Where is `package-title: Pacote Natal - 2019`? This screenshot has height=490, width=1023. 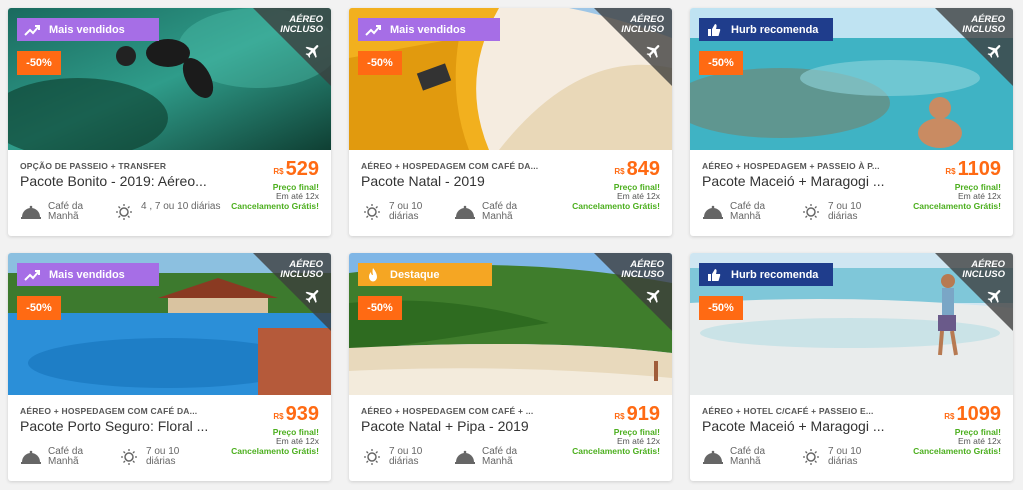
package-title: Pacote Natal - 2019 is located at coordinates (466, 181).